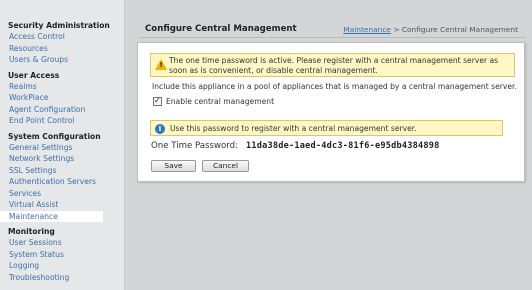 The height and width of the screenshot is (290, 532). I want to click on sidebar-item-troubleshooting: Troubleshooting, so click(62, 278).